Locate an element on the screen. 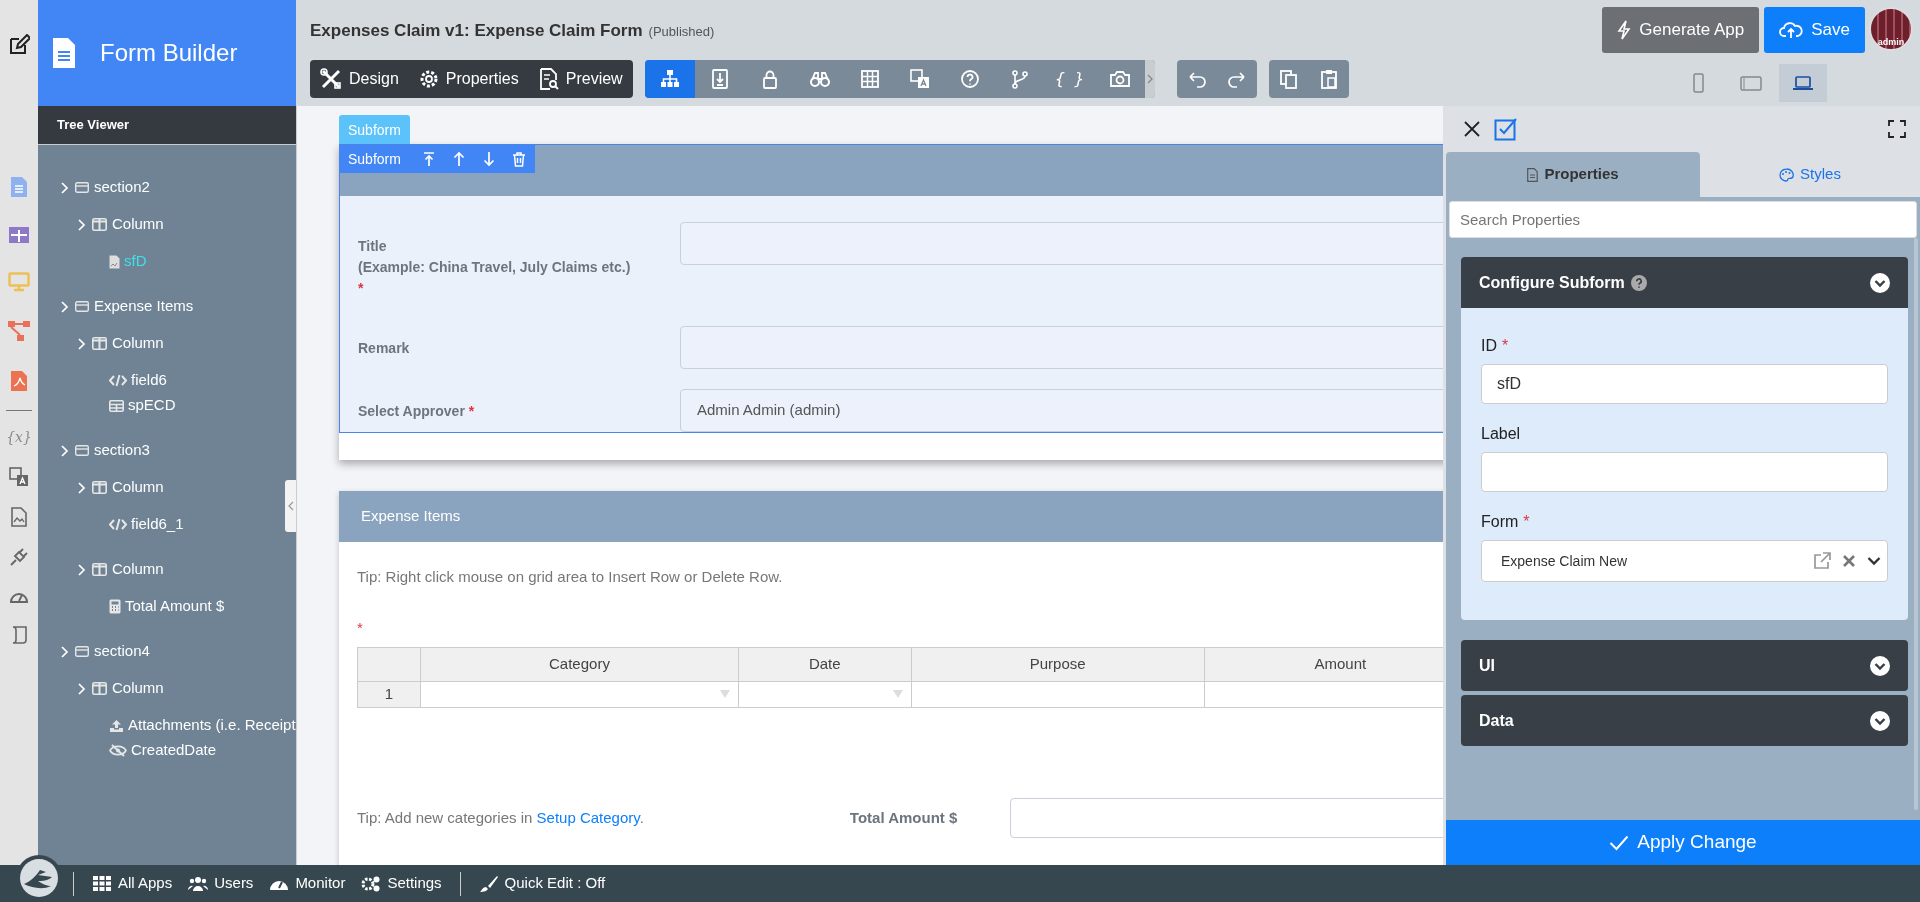 The width and height of the screenshot is (1920, 902). generate-button: Generate App is located at coordinates (1681, 30).